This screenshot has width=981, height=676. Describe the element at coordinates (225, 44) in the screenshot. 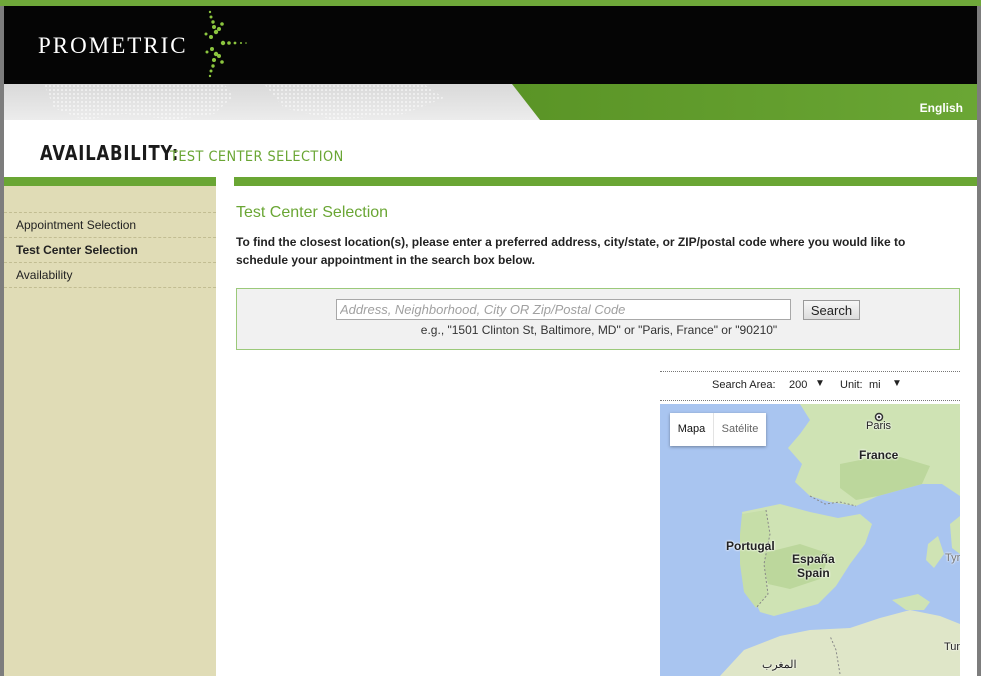

I see `starburst-dots-icon` at that location.